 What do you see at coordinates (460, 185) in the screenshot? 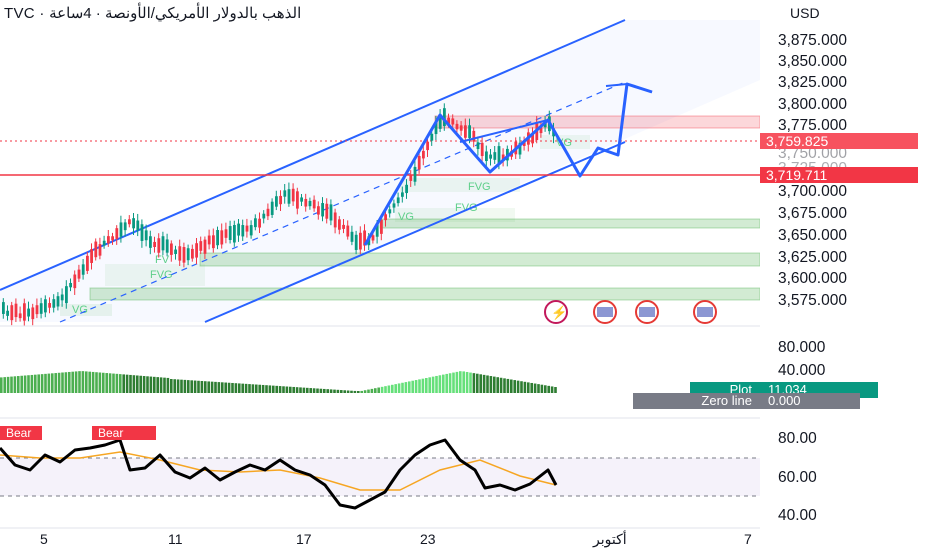
I see `fvg-box` at bounding box center [460, 185].